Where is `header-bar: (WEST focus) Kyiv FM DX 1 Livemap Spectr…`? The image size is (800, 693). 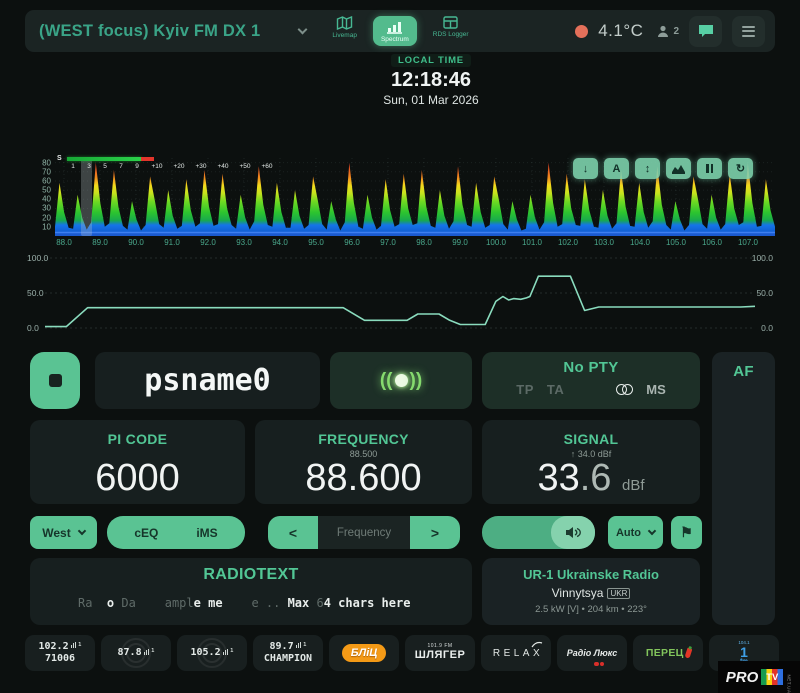
header-bar: (WEST focus) Kyiv FM DX 1 Livemap Spectr… is located at coordinates (400, 31).